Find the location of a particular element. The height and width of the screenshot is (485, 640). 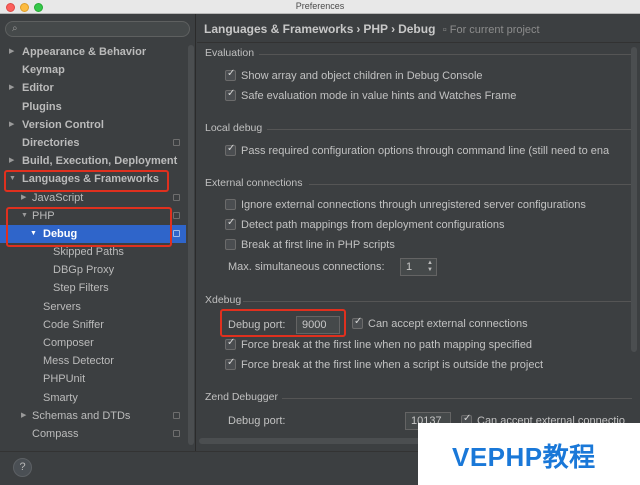

watermark-text: VEPHP教程 is located at coordinates (524, 457).